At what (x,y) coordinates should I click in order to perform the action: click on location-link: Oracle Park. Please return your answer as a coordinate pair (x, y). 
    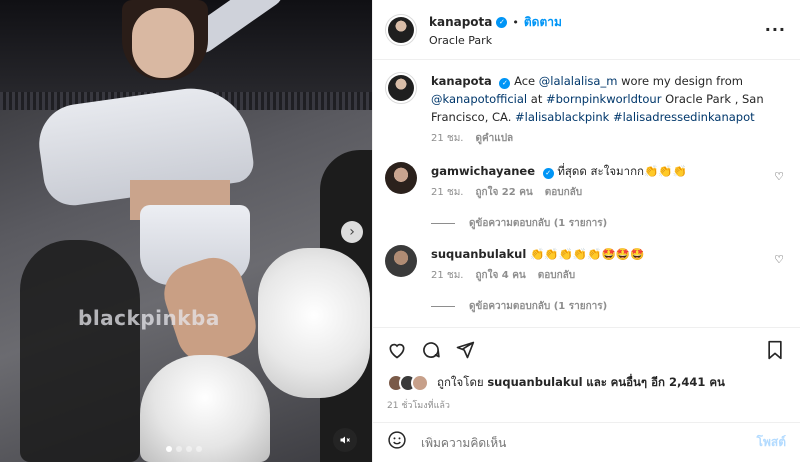
    Looking at the image, I should click on (597, 40).